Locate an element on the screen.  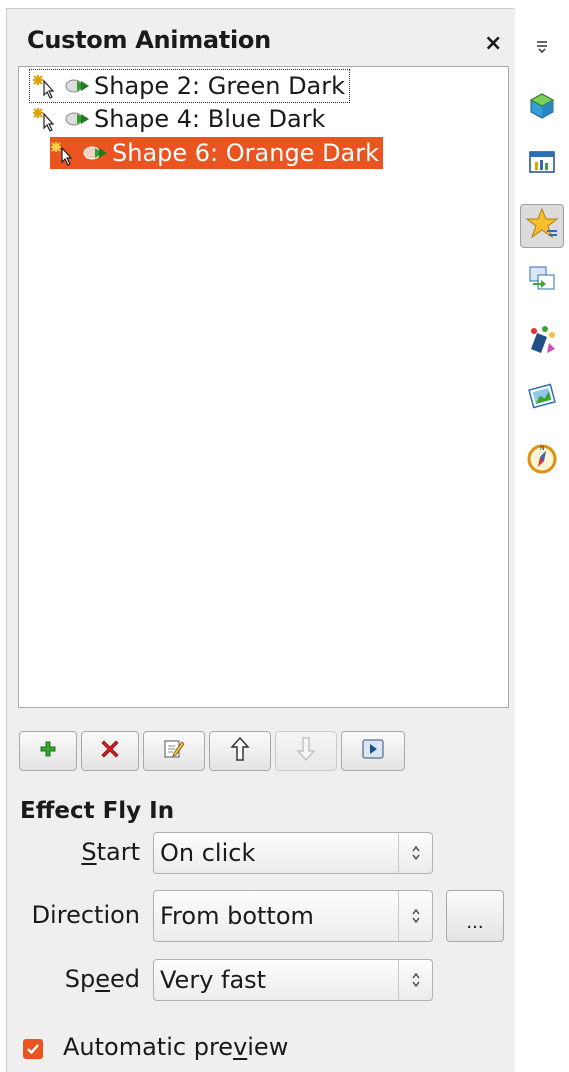
start-select-value: On click is located at coordinates (208, 853).